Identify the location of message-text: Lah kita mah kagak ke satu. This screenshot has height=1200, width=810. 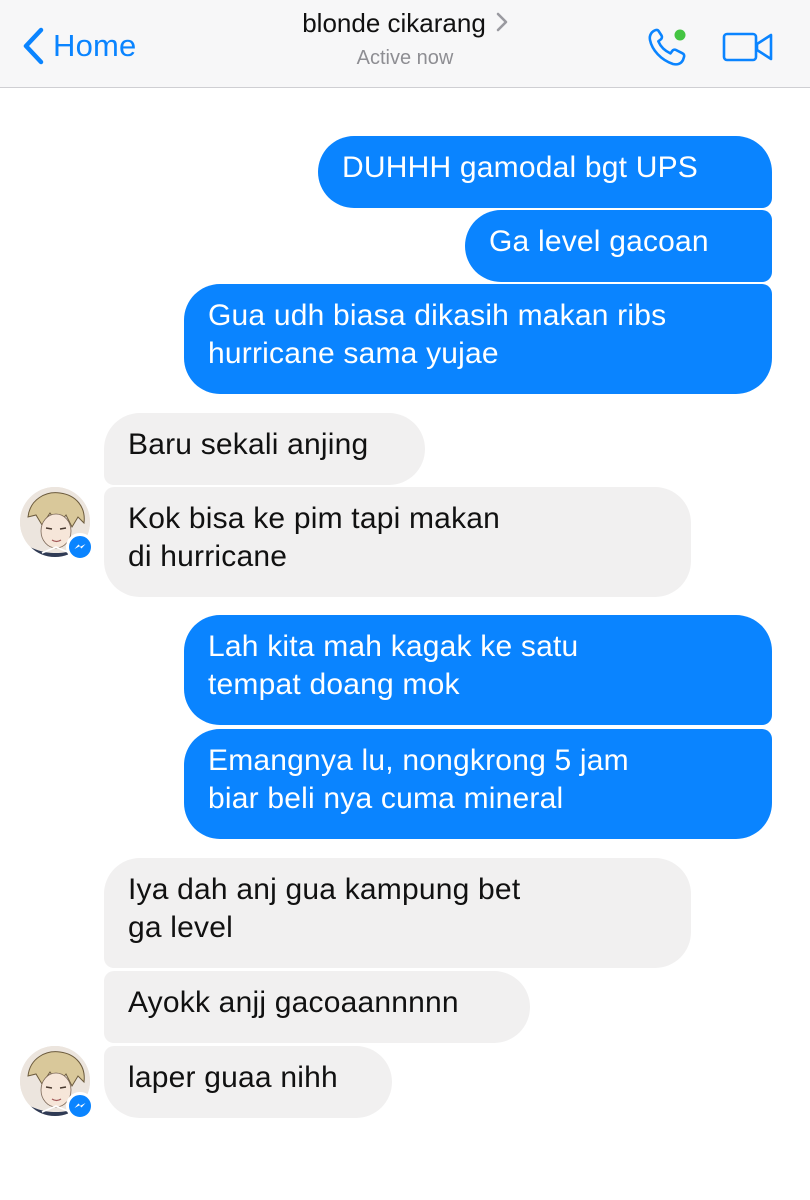
(393, 646).